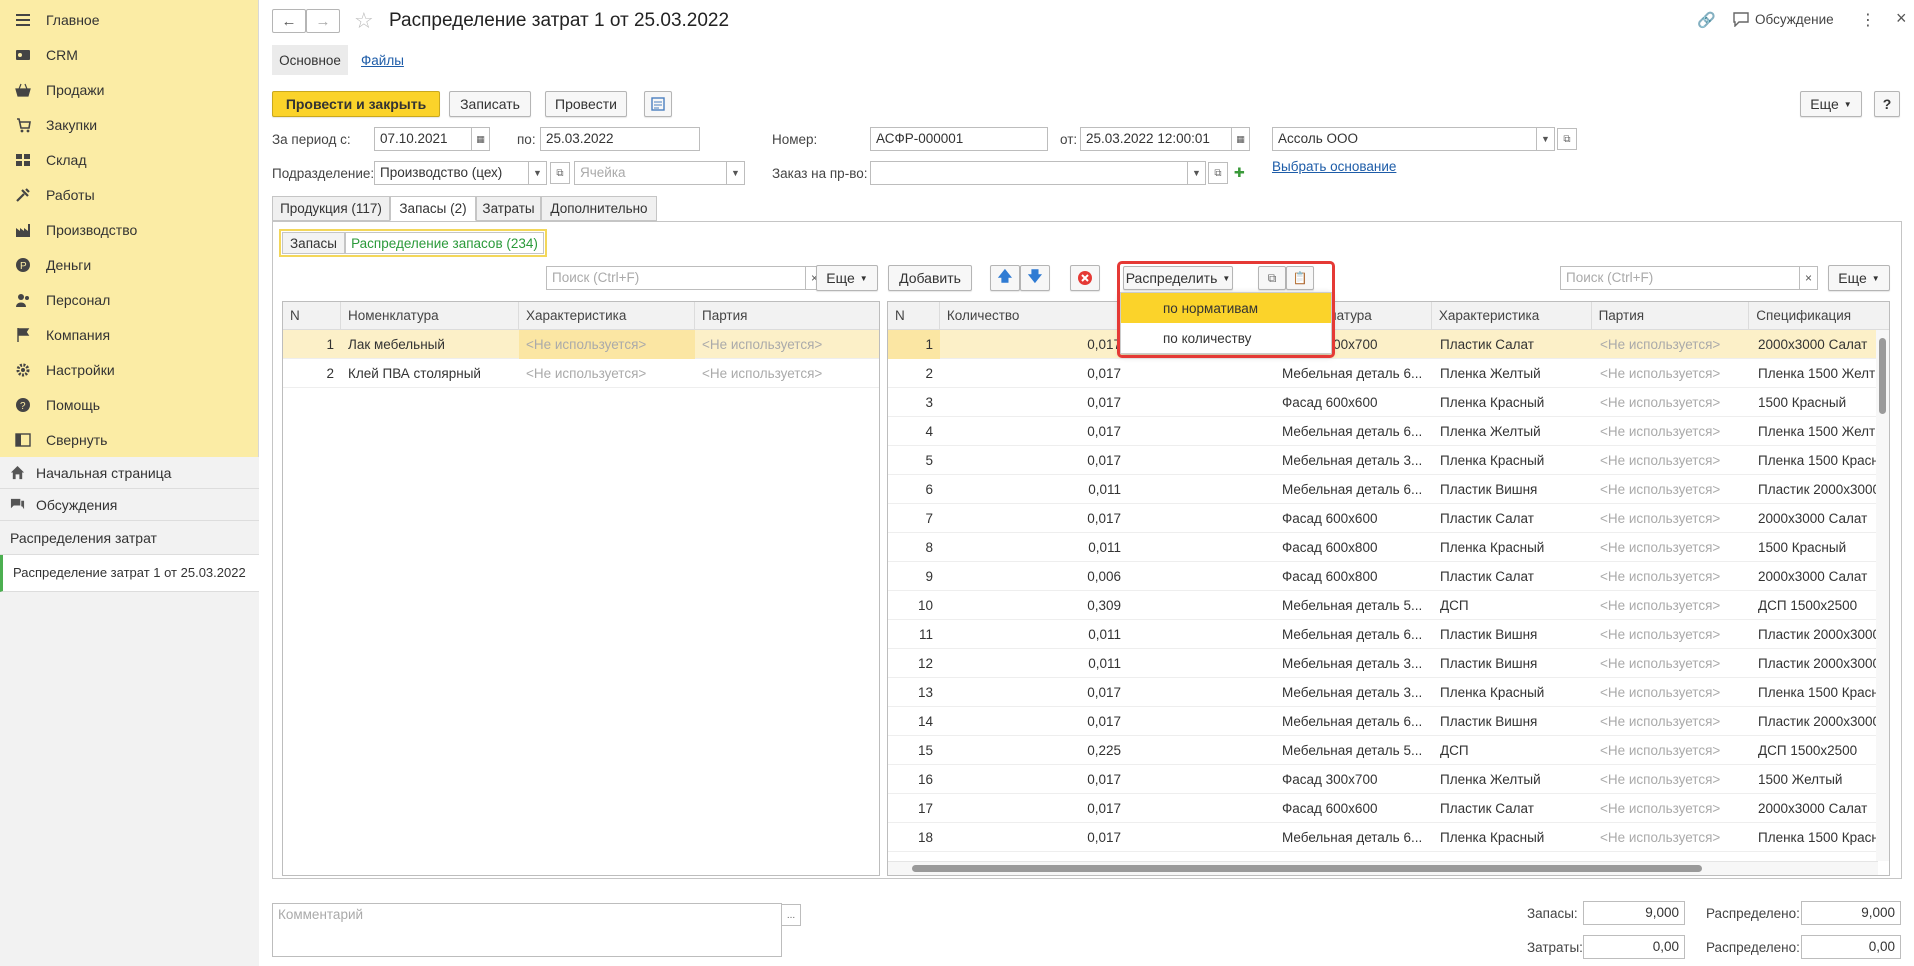  I want to click on horizontal-scrollbar, so click(1383, 868).